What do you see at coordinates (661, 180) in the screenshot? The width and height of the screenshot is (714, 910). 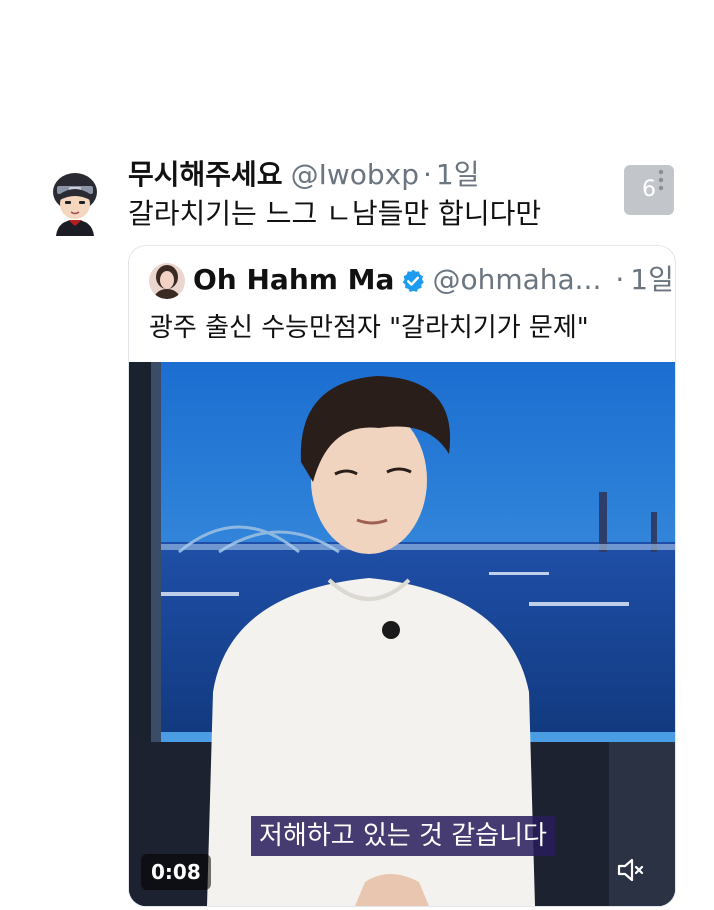 I see `more-dots-icon` at bounding box center [661, 180].